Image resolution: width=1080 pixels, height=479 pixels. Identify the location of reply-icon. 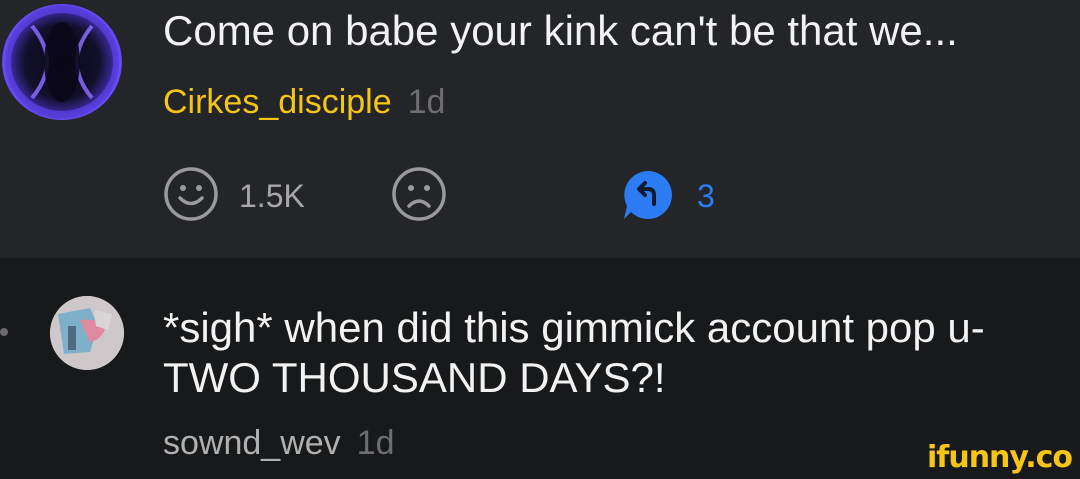
(648, 195).